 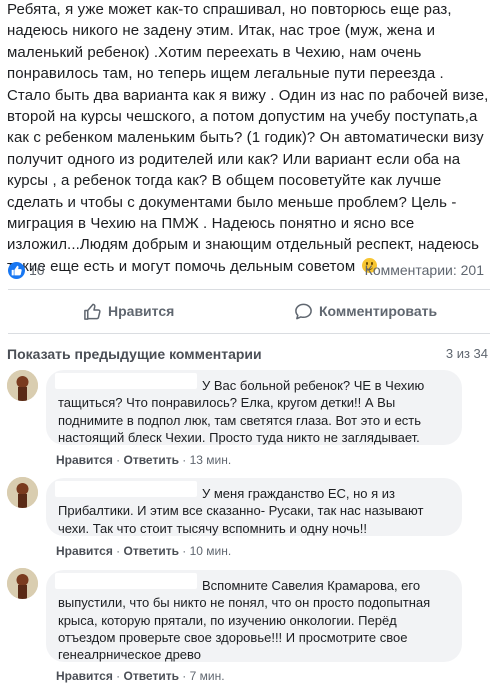 I want to click on comment-meta: Нравится · Ответить · 10 мин., so click(x=144, y=551).